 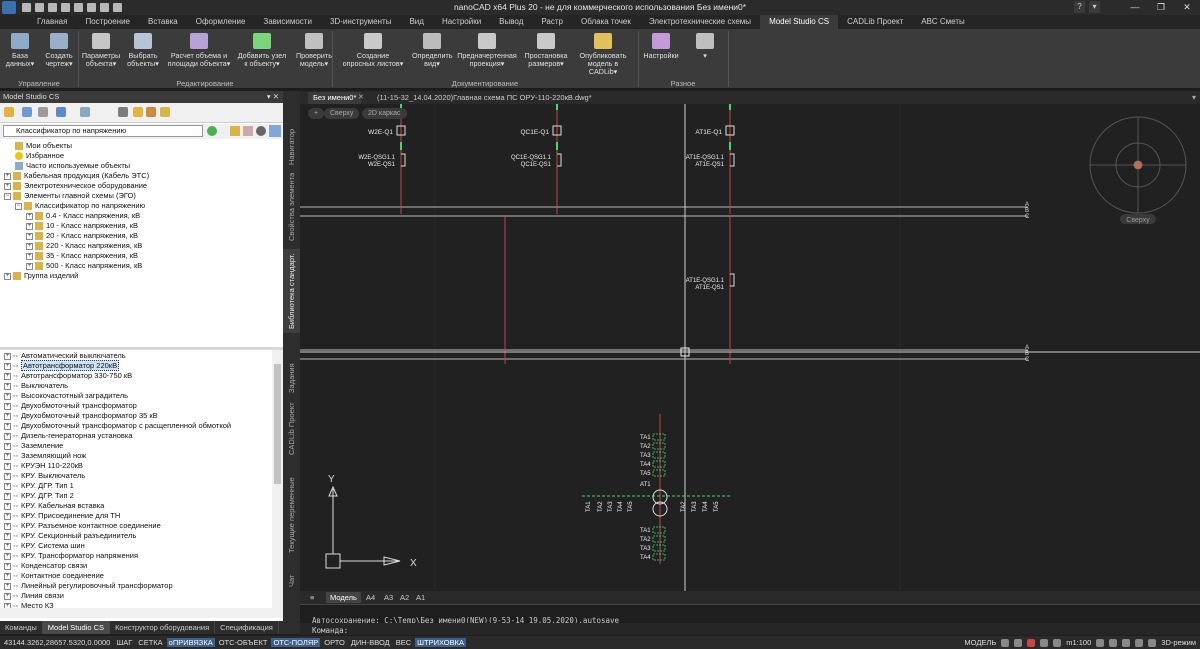 What do you see at coordinates (291, 209) in the screenshot?
I see `side-tab-1: Свойства элемента` at bounding box center [291, 209].